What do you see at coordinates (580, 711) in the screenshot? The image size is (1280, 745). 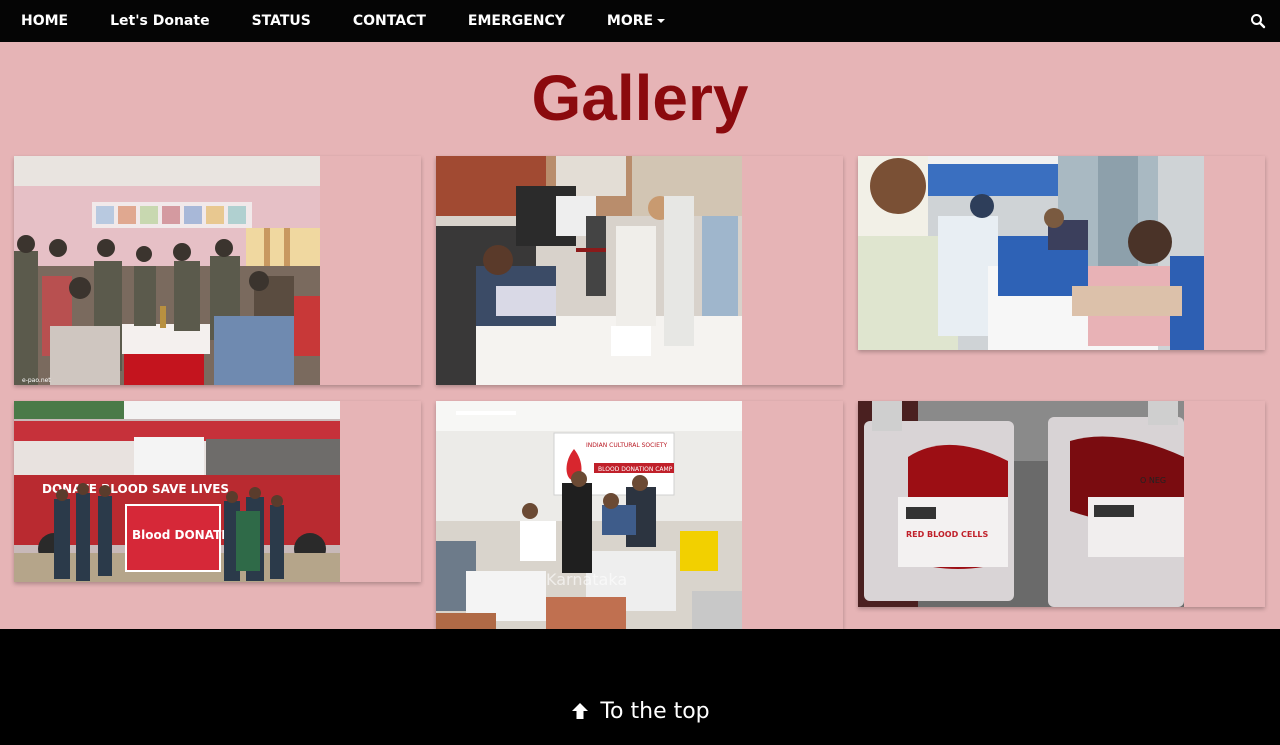 I see `arrow-up-icon` at bounding box center [580, 711].